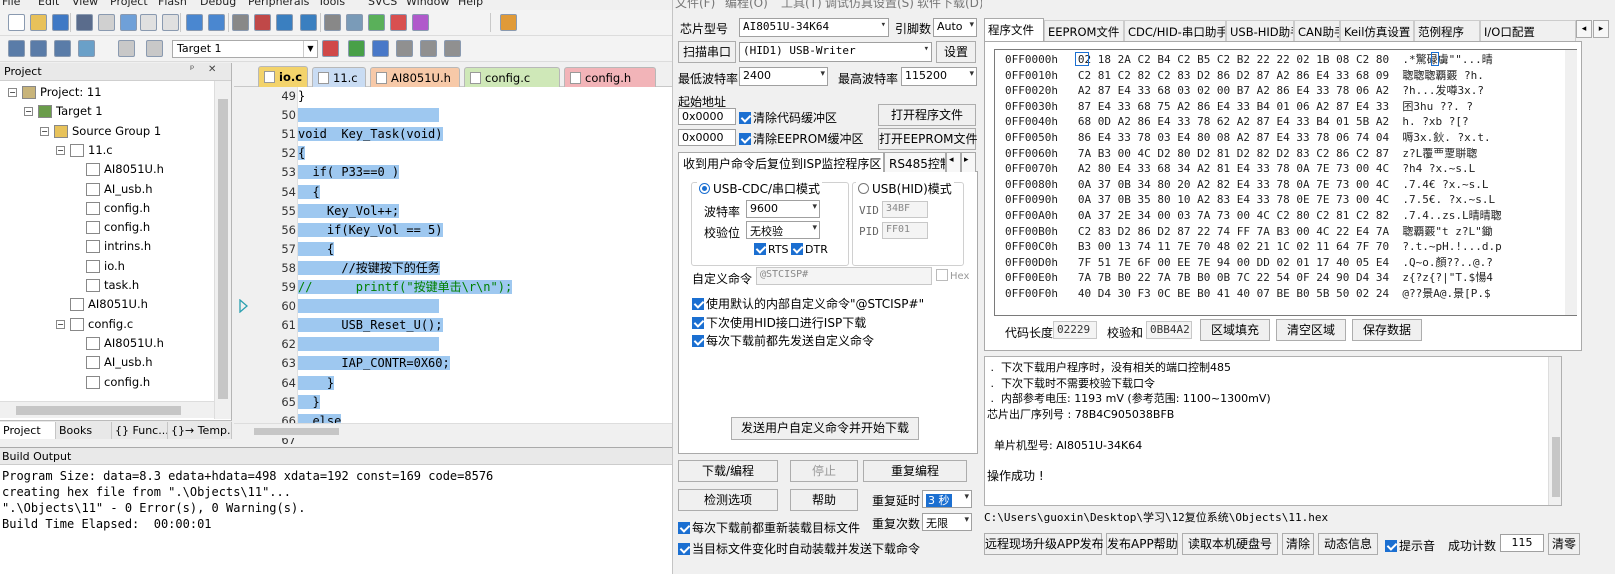 The height and width of the screenshot is (574, 1615). Describe the element at coordinates (84, 430) in the screenshot. I see `tab-books: Books` at that location.